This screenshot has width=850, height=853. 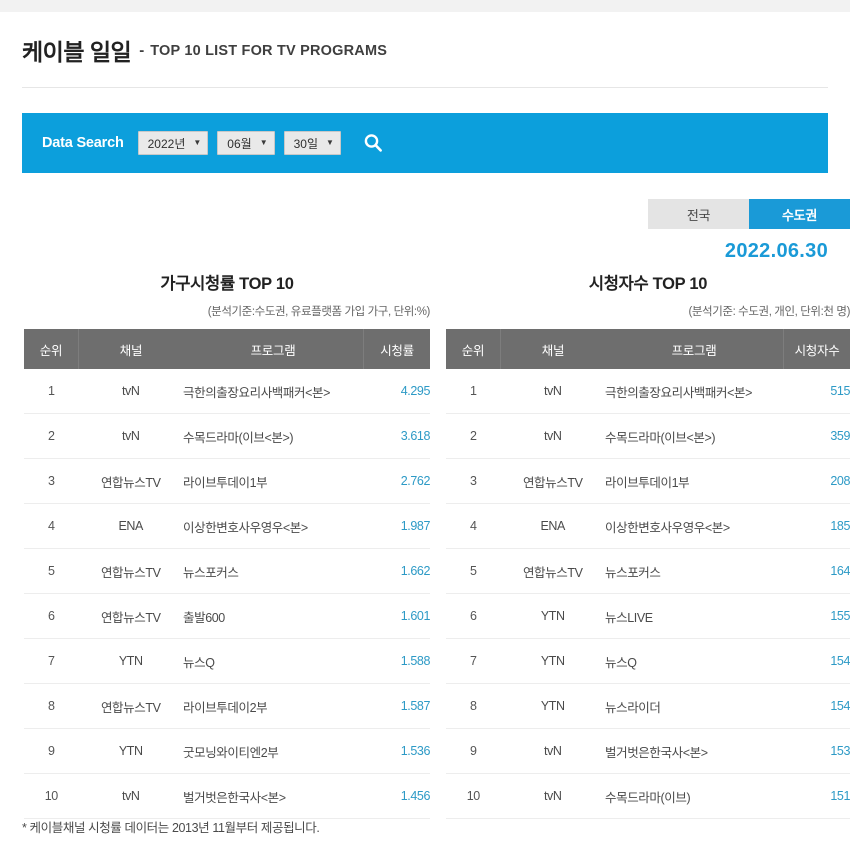 I want to click on cell-value: 1.588, so click(x=396, y=661).